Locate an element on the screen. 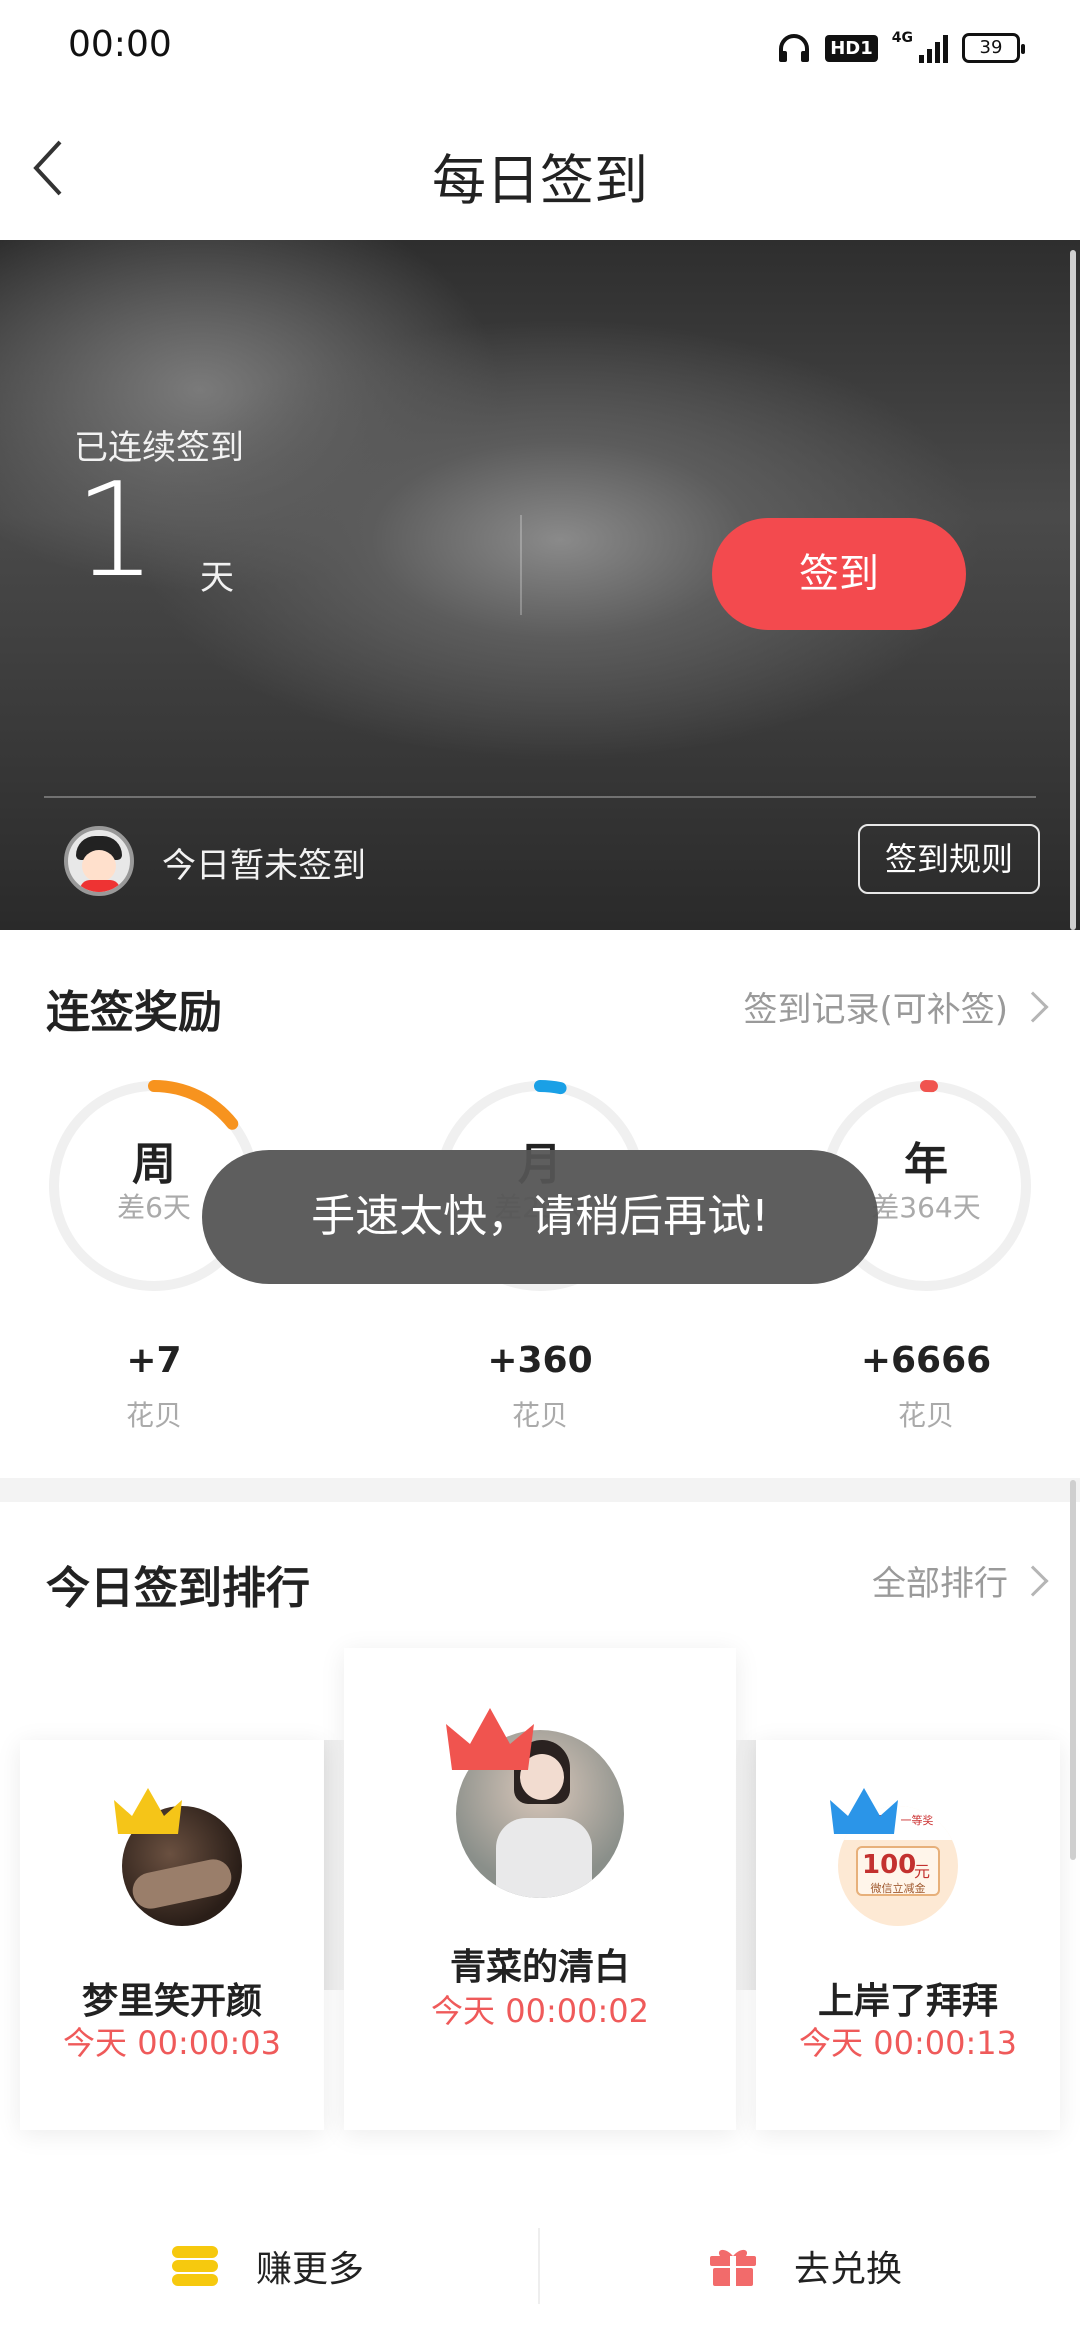 This screenshot has width=1080, height=2340. rank-3-avatar-caption: 微信立减金 is located at coordinates (898, 1888).